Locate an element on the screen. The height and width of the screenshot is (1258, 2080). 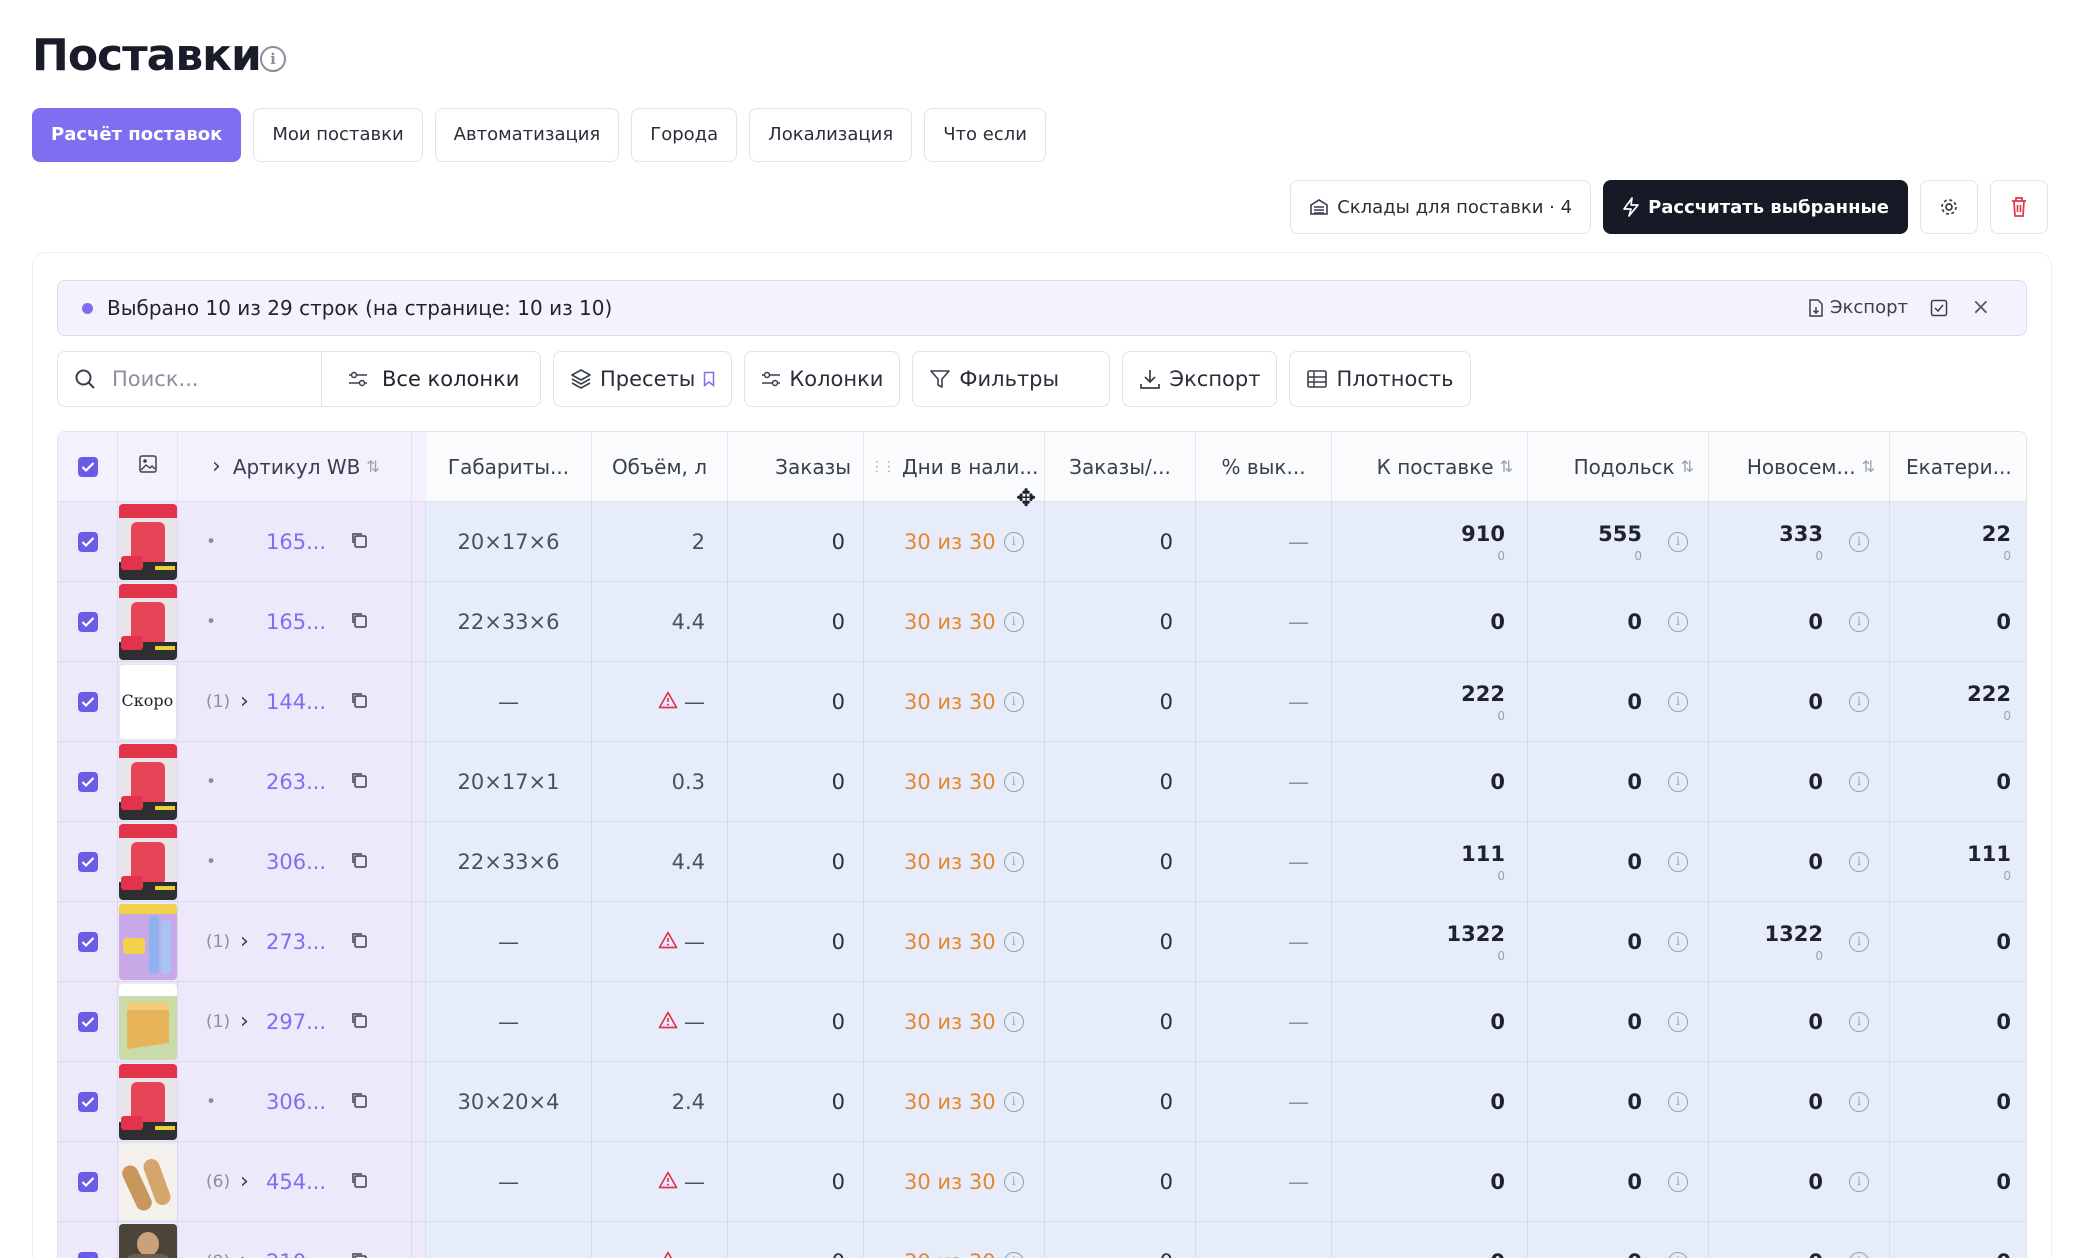
select-all-checkbox is located at coordinates (87, 466).